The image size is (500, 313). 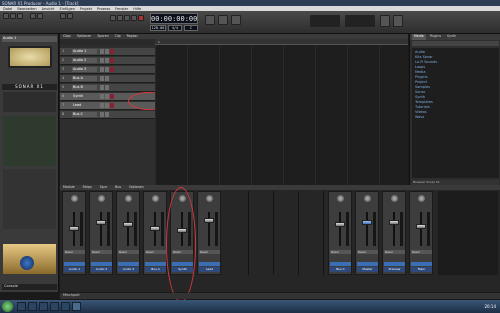 What do you see at coordinates (113, 18) in the screenshot?
I see `rewind-button` at bounding box center [113, 18].